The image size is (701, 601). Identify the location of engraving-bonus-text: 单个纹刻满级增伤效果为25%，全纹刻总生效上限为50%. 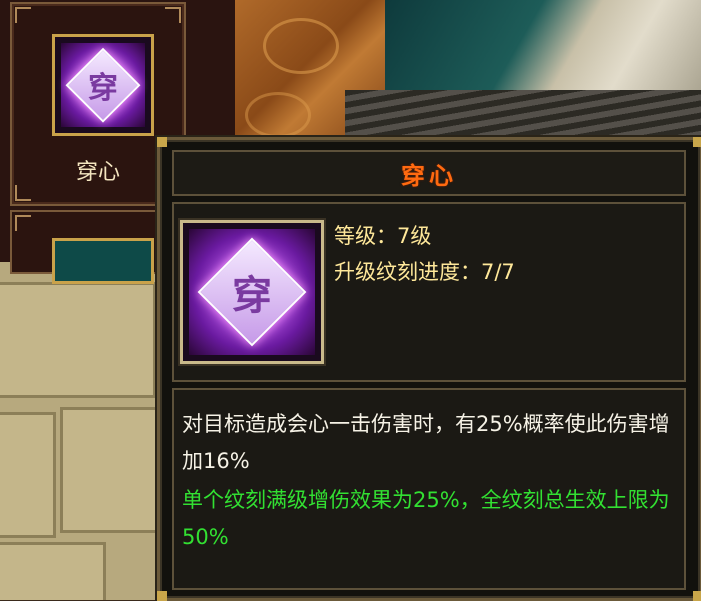
(426, 518).